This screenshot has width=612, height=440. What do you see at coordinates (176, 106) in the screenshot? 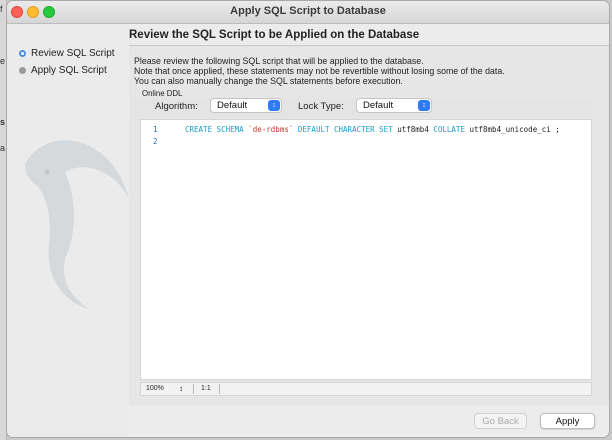
I see `algorithm-label: Algorithm:` at bounding box center [176, 106].